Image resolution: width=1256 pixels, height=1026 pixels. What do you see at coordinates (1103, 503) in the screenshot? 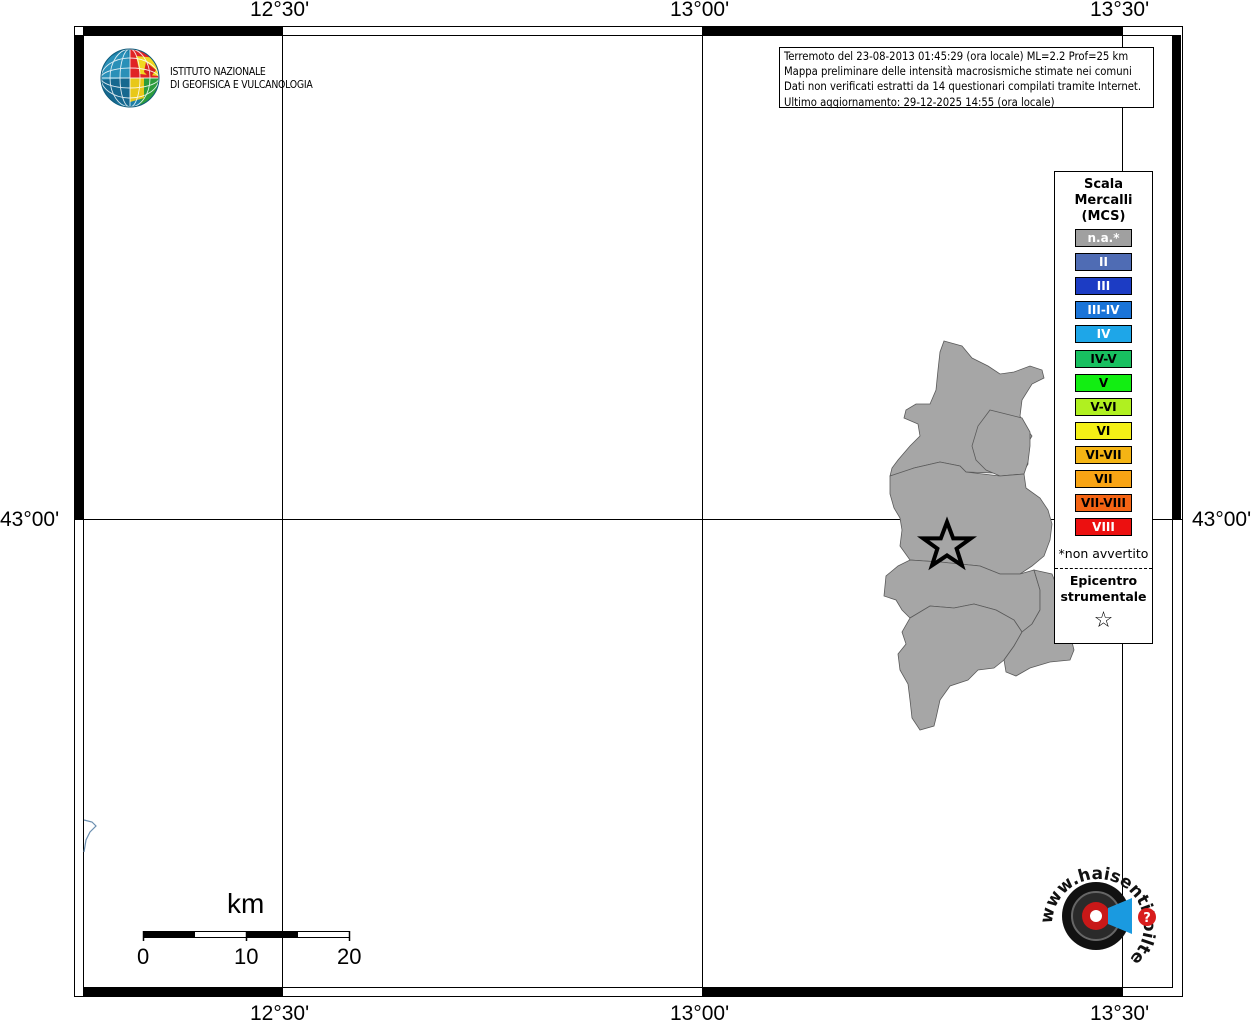
I see `legend-swatch: VII-VIII` at bounding box center [1103, 503].